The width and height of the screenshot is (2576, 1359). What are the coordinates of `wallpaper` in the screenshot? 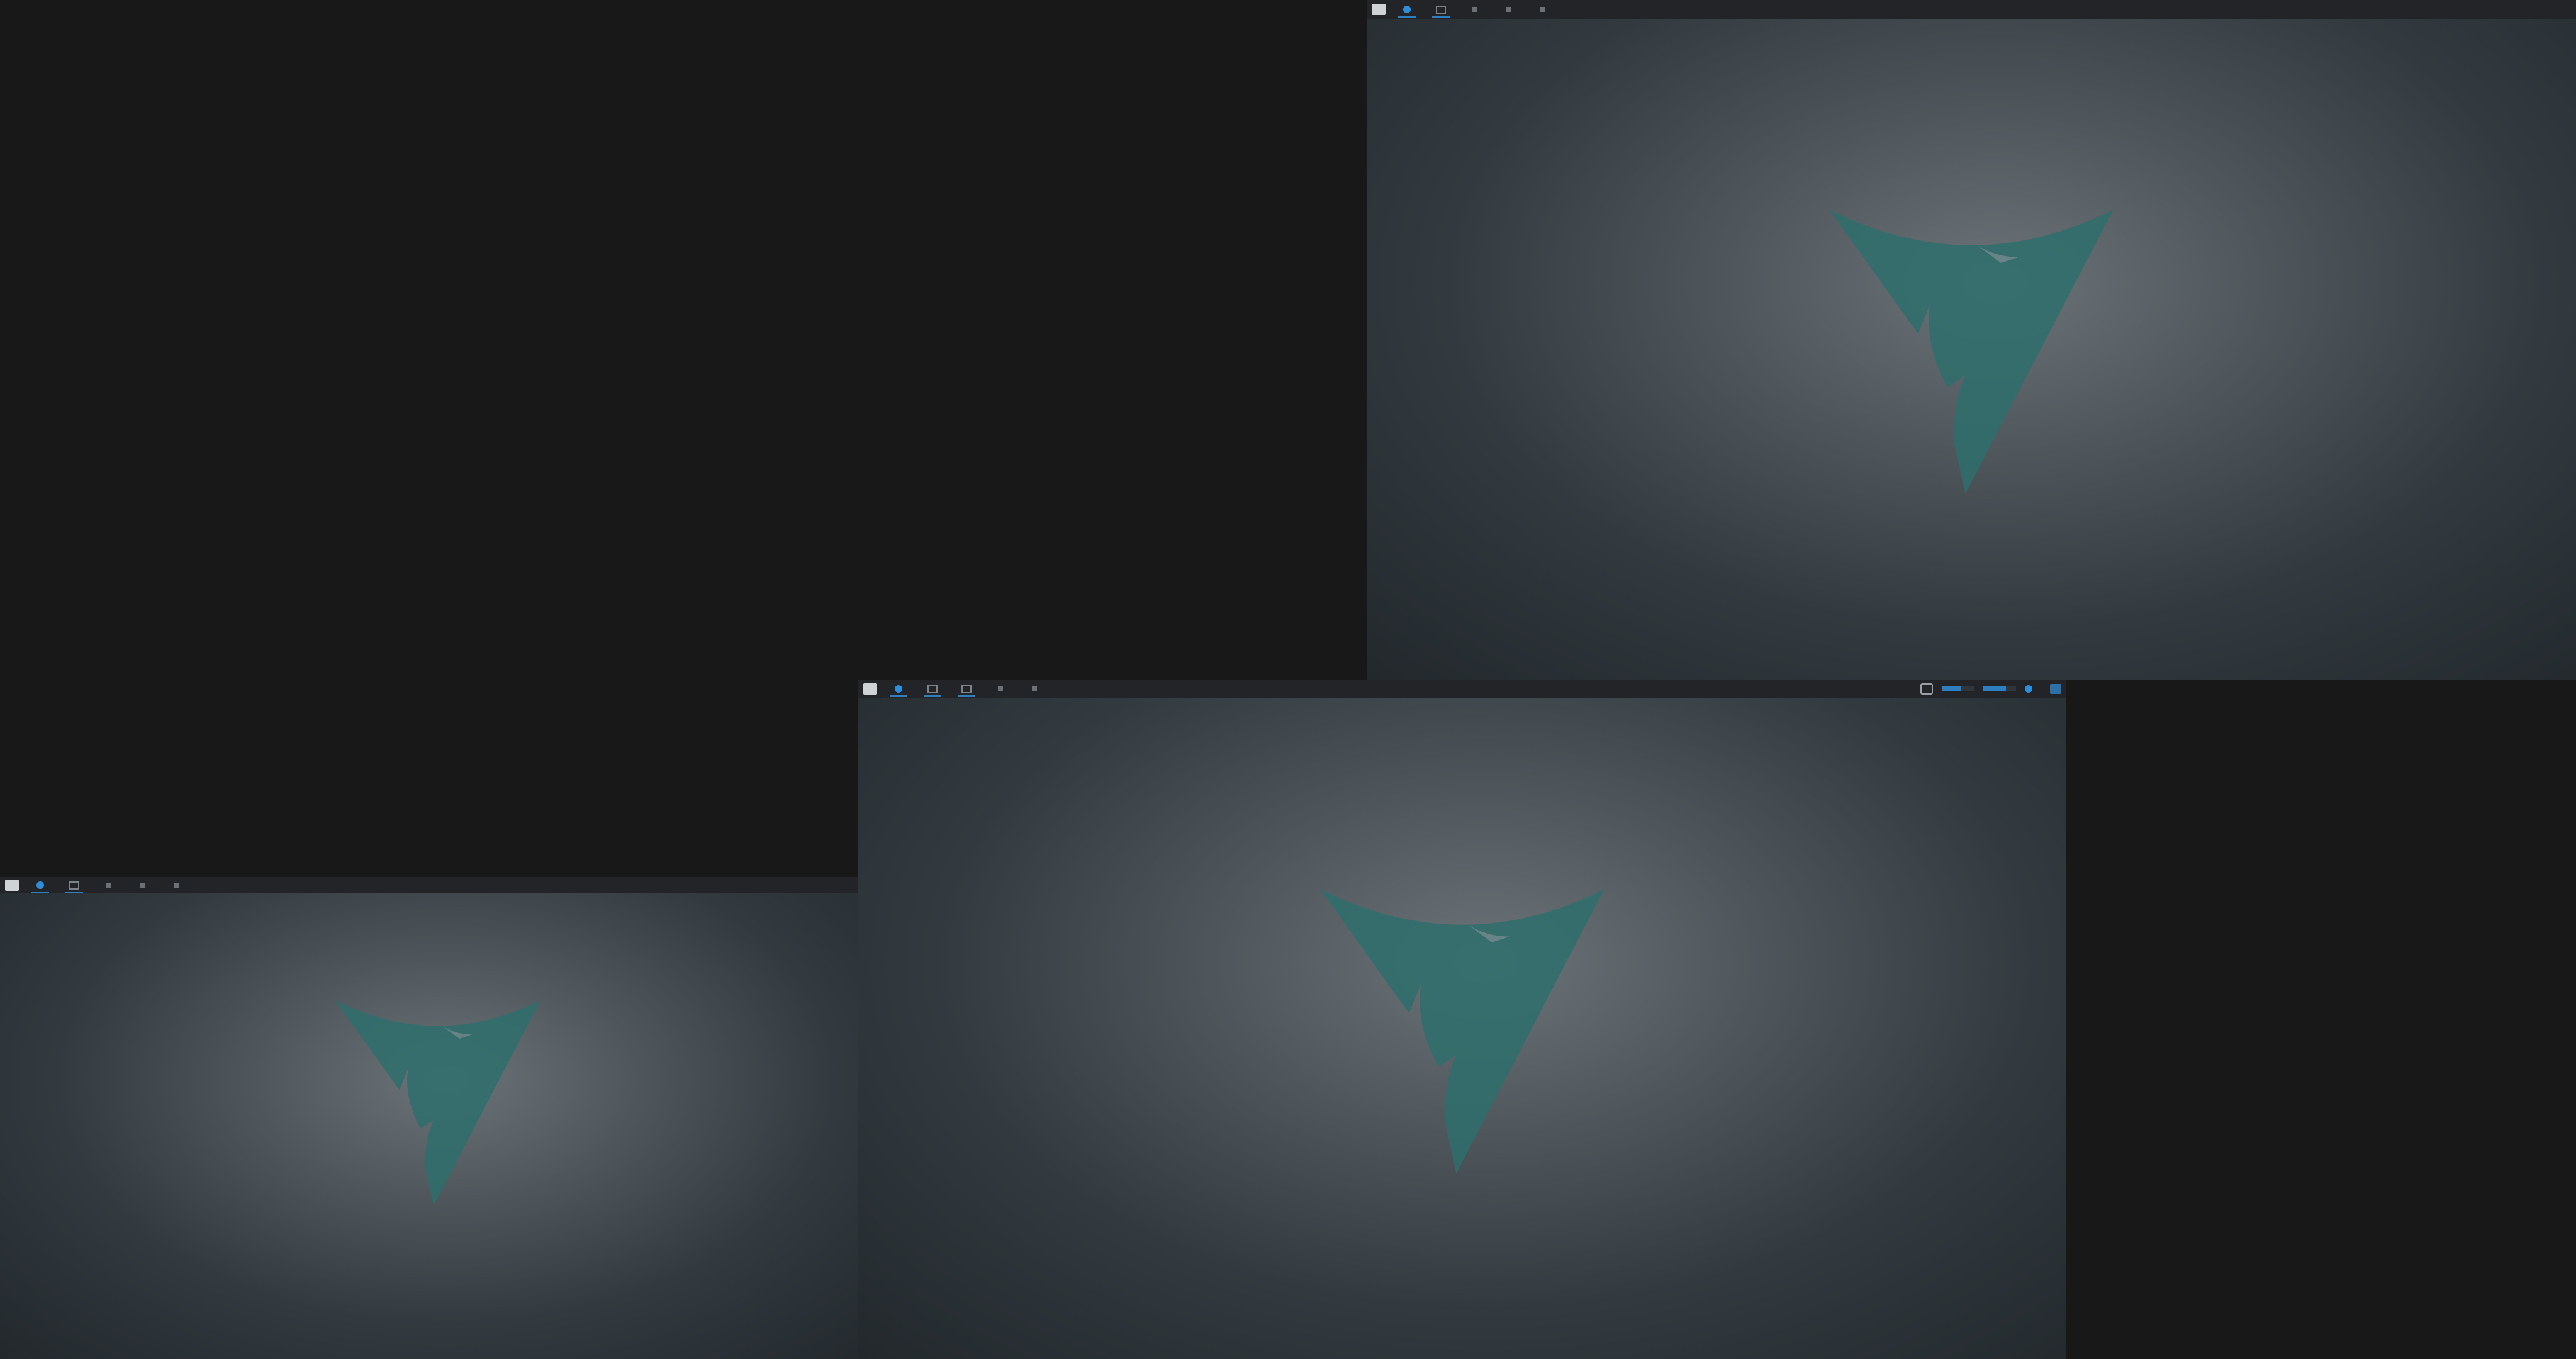 It's located at (429, 1126).